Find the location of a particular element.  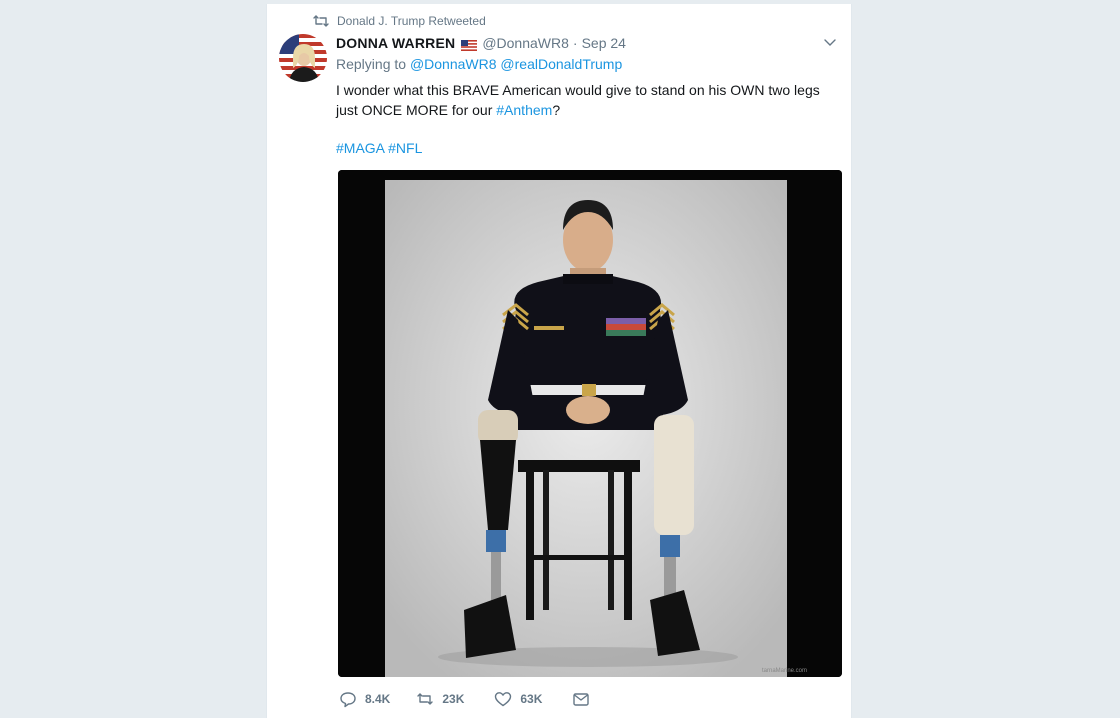

like-count: 63K is located at coordinates (531, 699).